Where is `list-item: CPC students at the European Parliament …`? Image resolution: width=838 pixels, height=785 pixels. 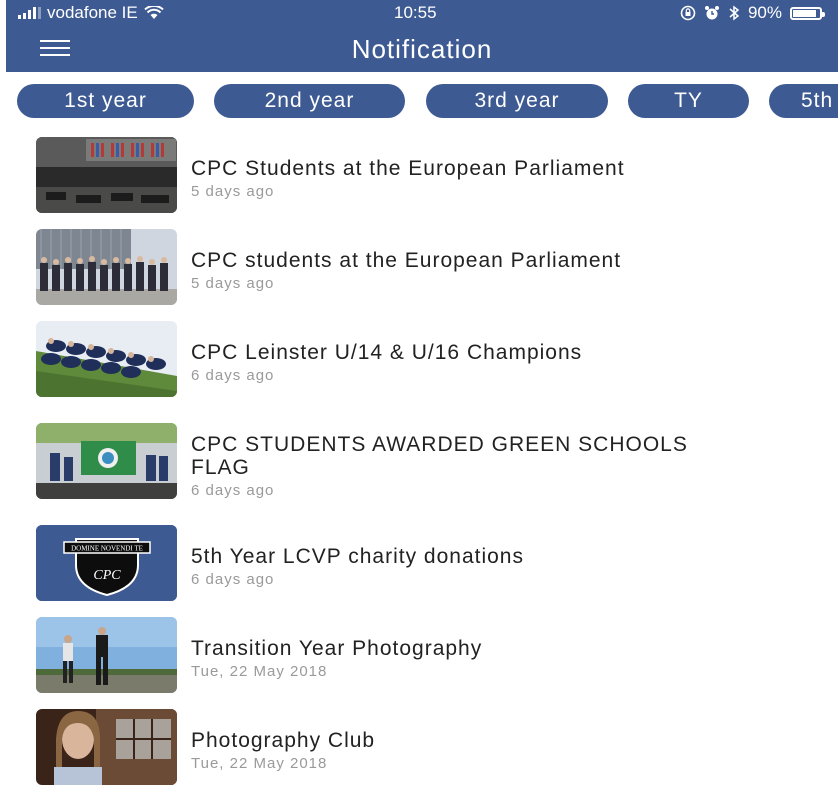
list-item: CPC students at the European Parliament … is located at coordinates (431, 267).